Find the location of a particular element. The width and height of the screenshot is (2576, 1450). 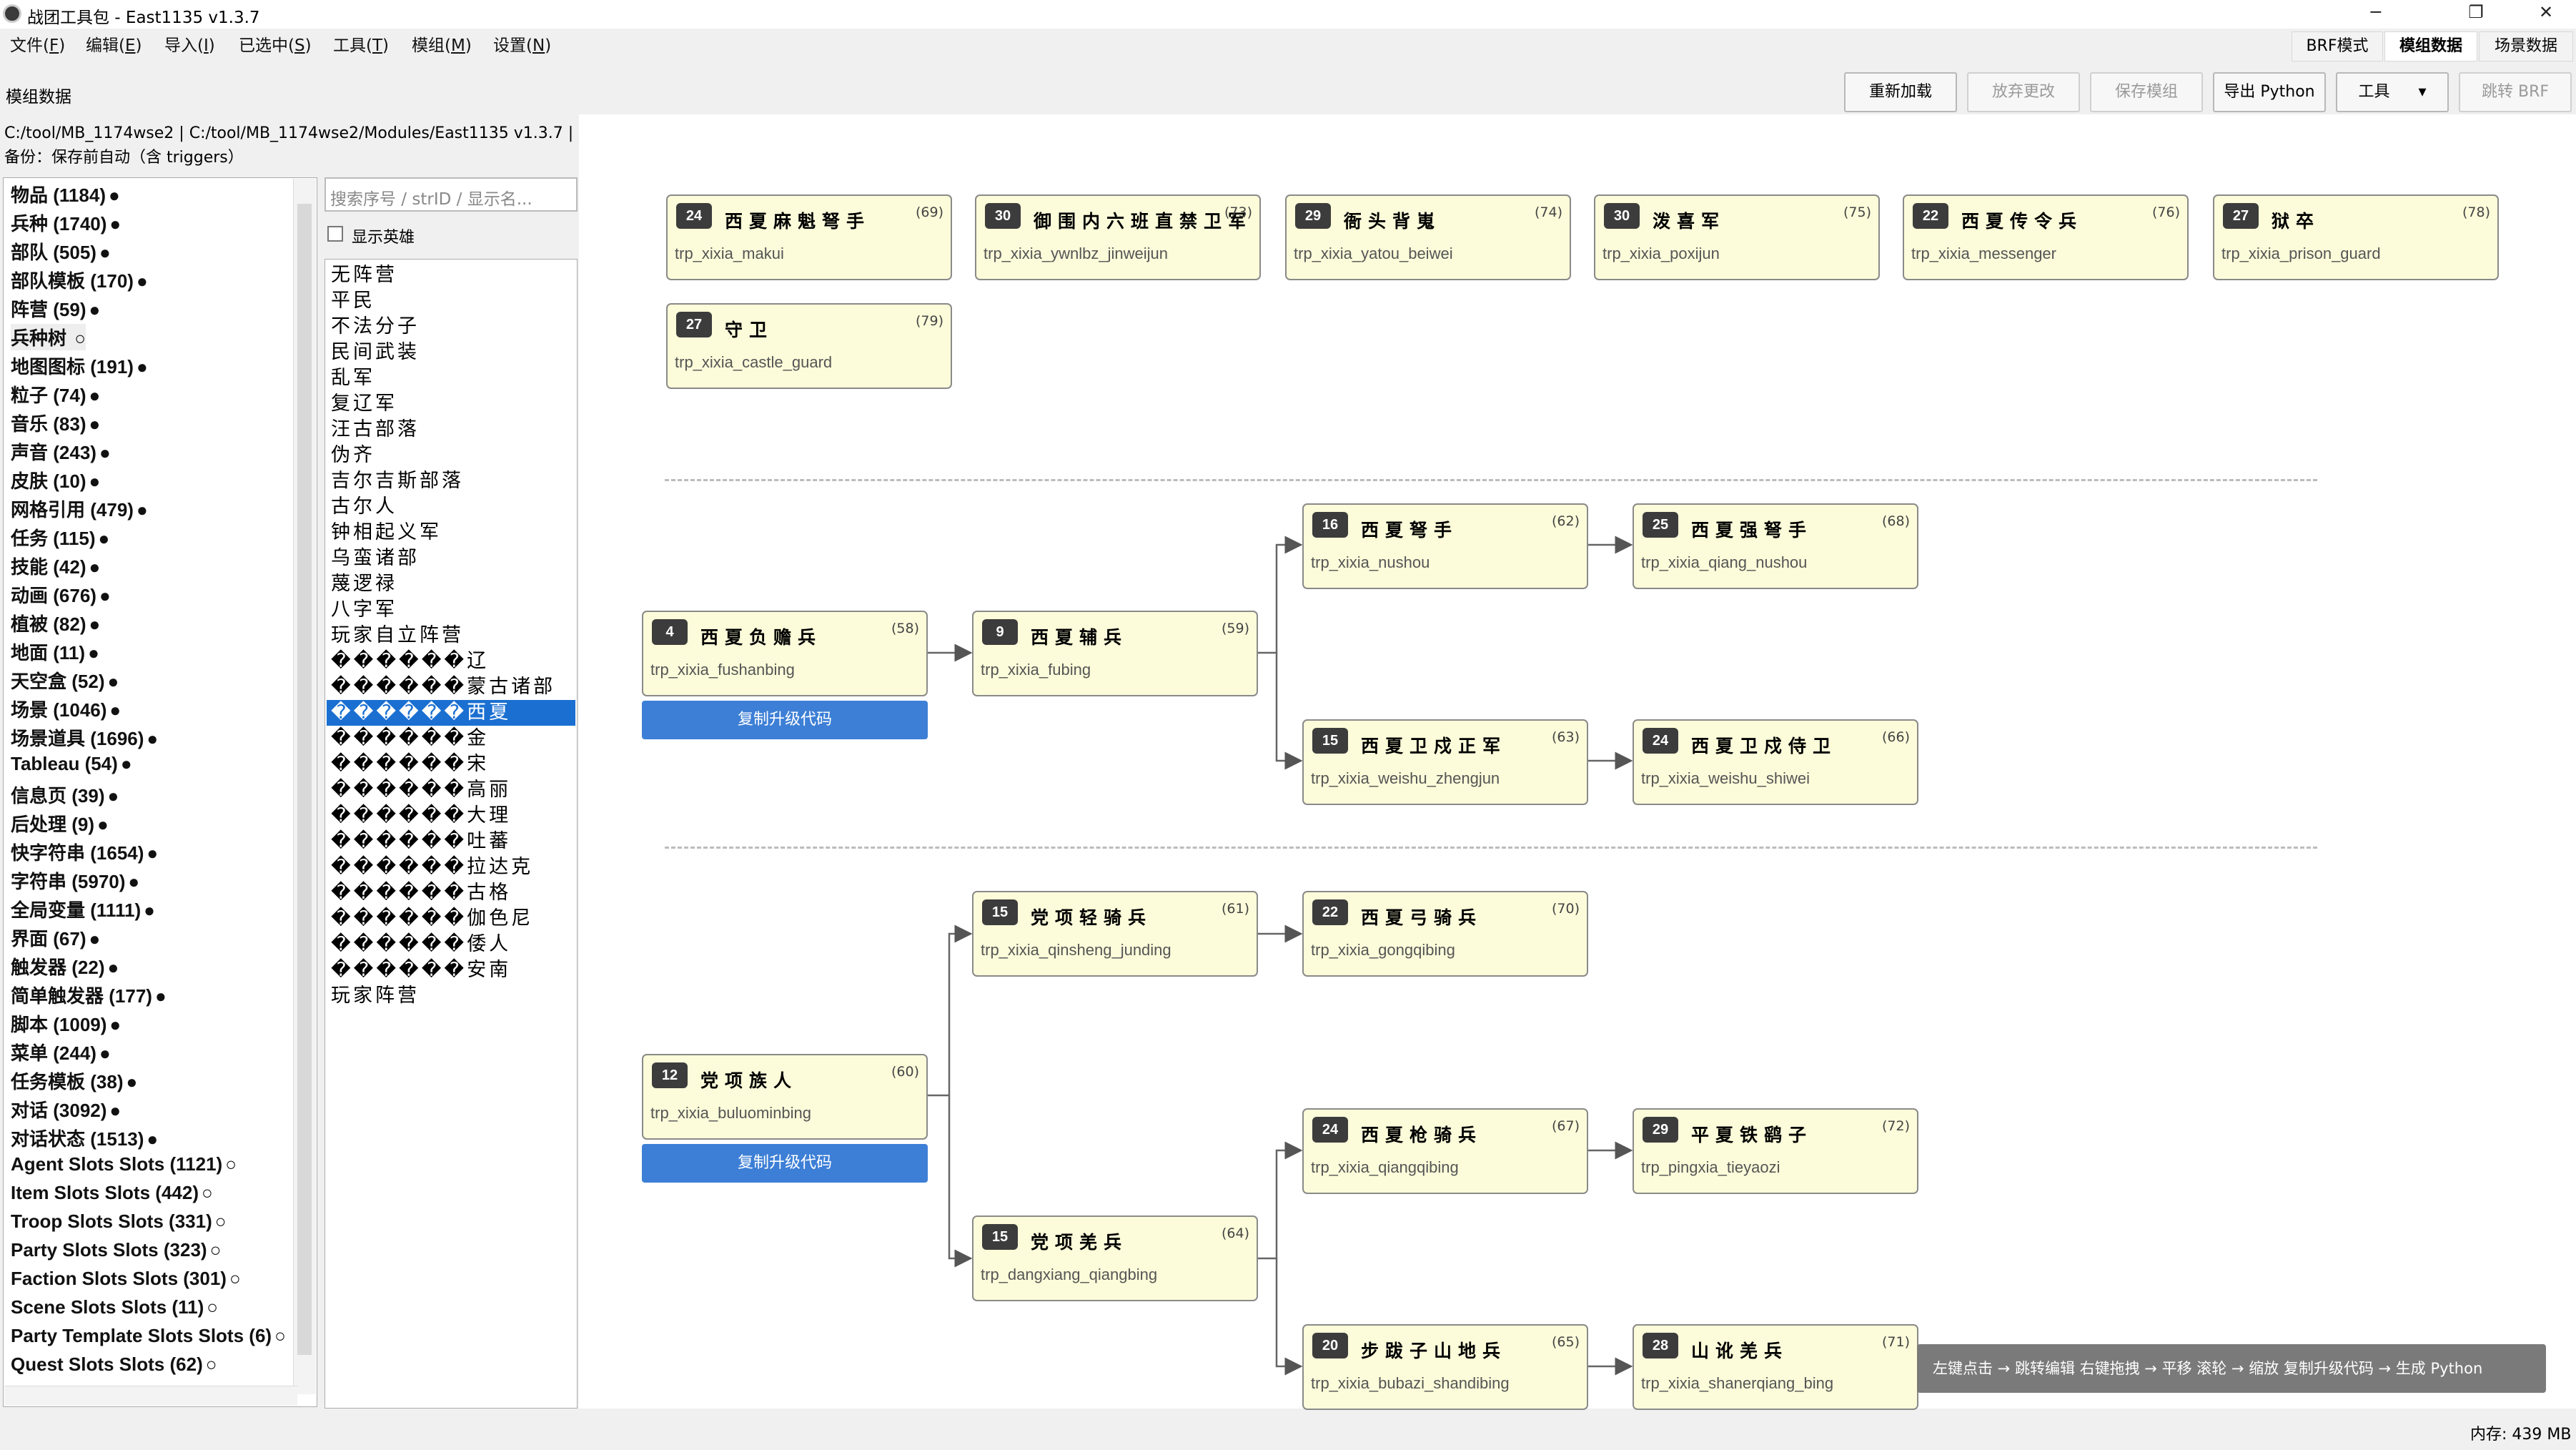

troop-strid: trp_pingxia_tieyaozi is located at coordinates (1710, 1167).